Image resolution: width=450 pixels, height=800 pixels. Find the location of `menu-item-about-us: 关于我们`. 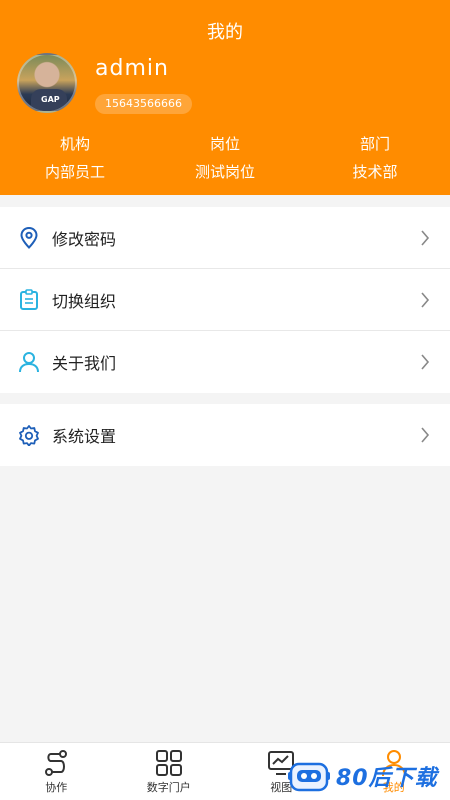

menu-item-about-us: 关于我们 is located at coordinates (225, 362).